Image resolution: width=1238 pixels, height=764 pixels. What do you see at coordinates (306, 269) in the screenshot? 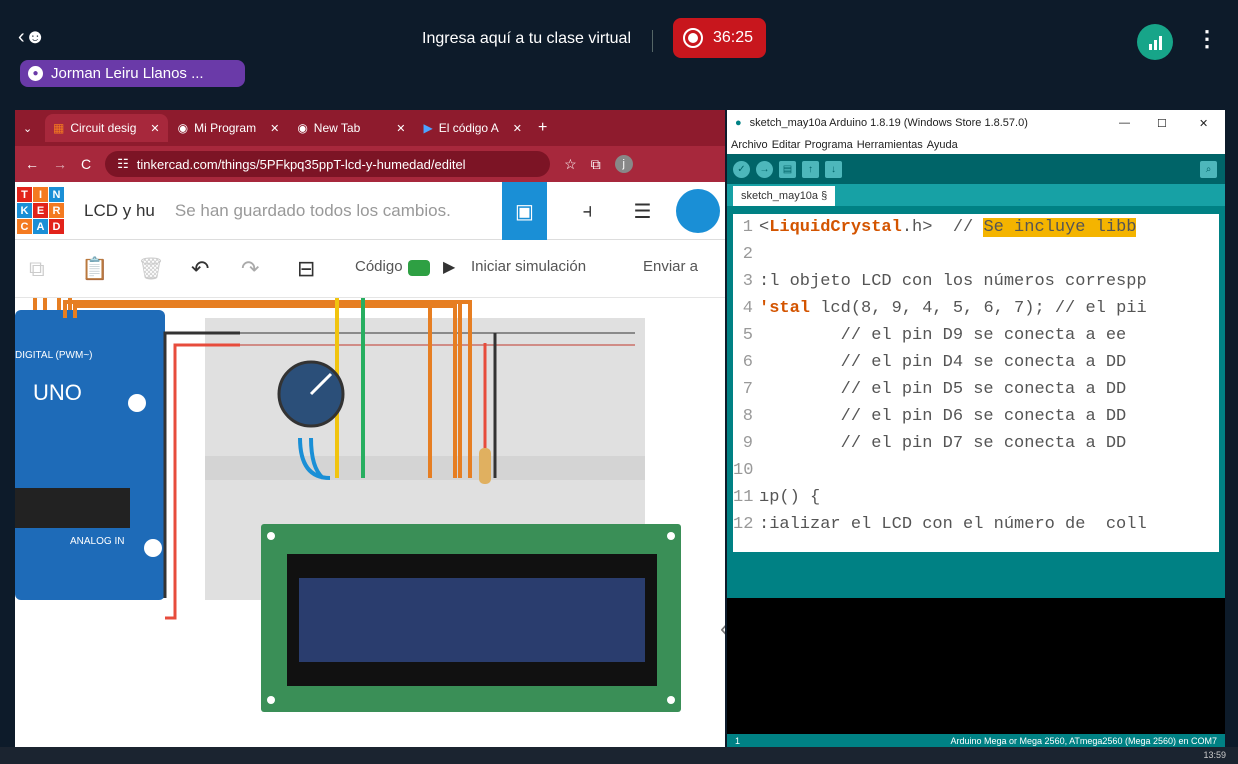
I see `notes-icon: ⊟` at bounding box center [306, 269].